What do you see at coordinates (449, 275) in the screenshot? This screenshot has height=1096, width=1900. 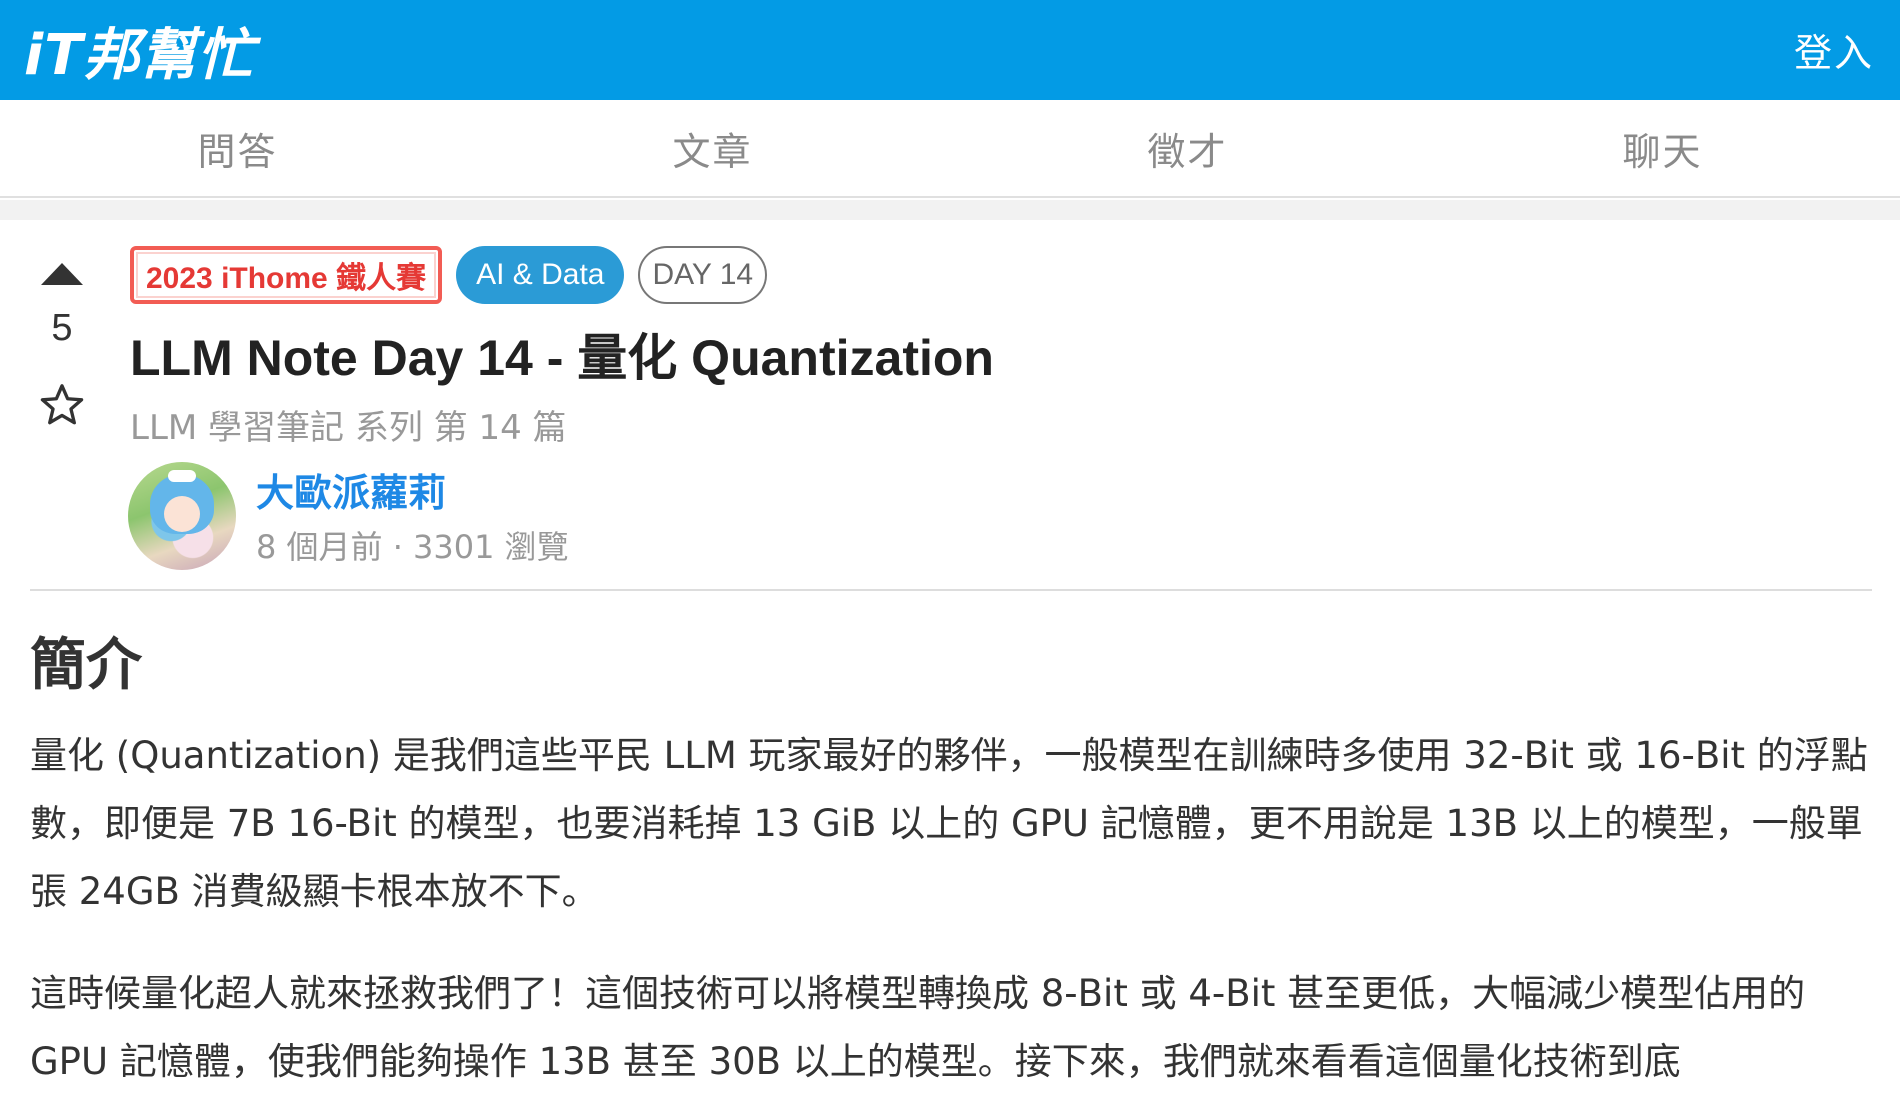 I see `article-tags: 2023 iThome 鐵人賽 AI & Data DAY 14` at bounding box center [449, 275].